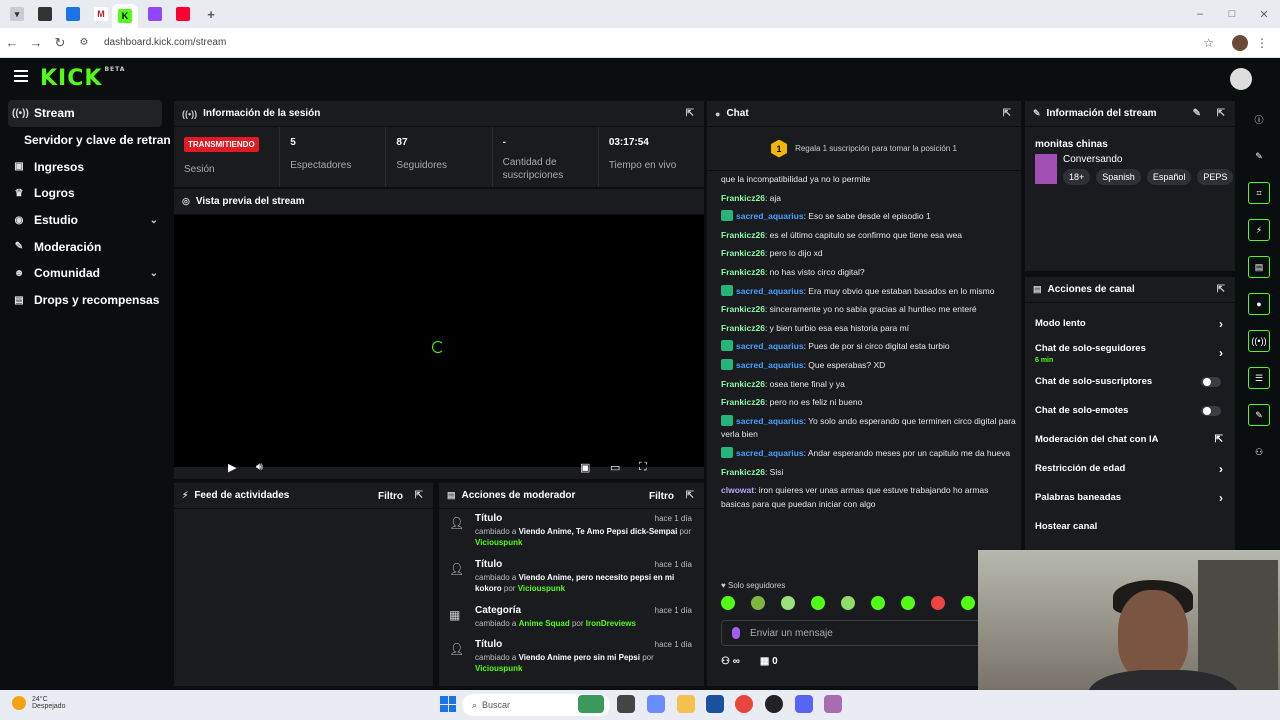 This screenshot has width=1280, height=720. Describe the element at coordinates (730, 661) in the screenshot. I see `people-icon: ⚇ ∞` at that location.